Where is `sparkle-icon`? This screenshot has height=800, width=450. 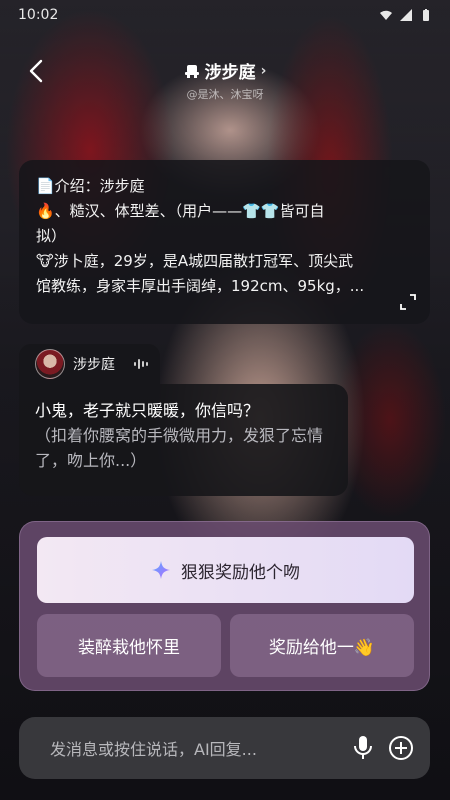
sparkle-icon is located at coordinates (161, 570).